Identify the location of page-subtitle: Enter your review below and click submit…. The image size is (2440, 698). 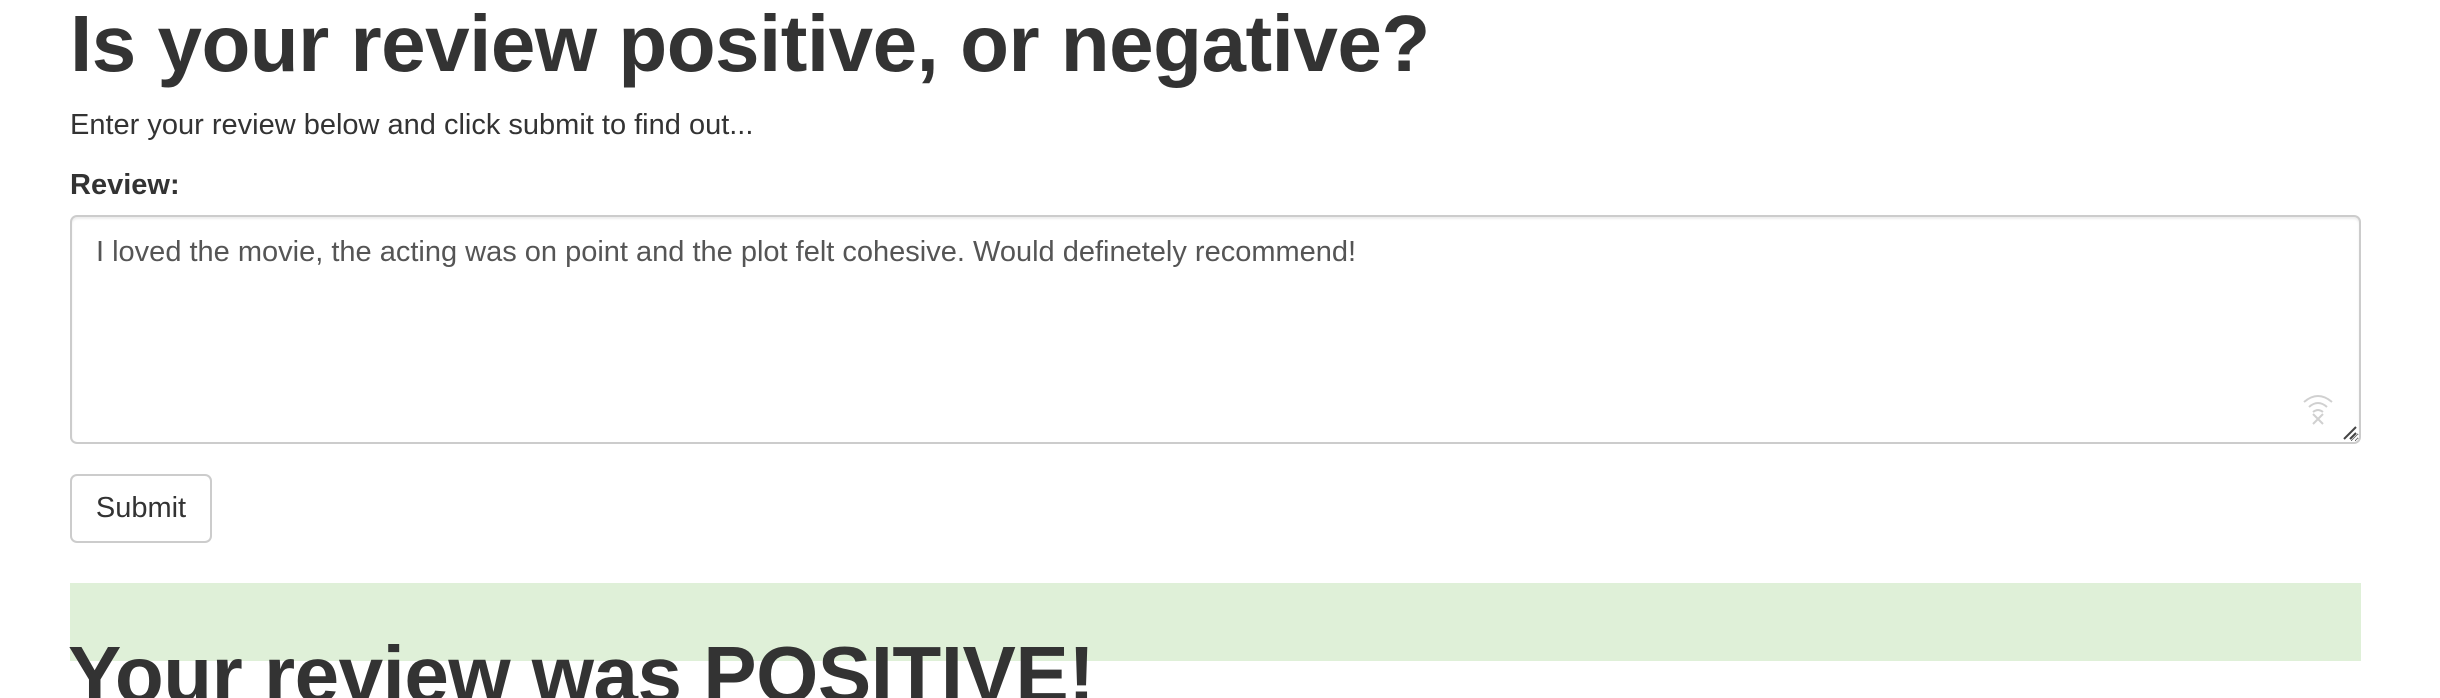
(412, 125).